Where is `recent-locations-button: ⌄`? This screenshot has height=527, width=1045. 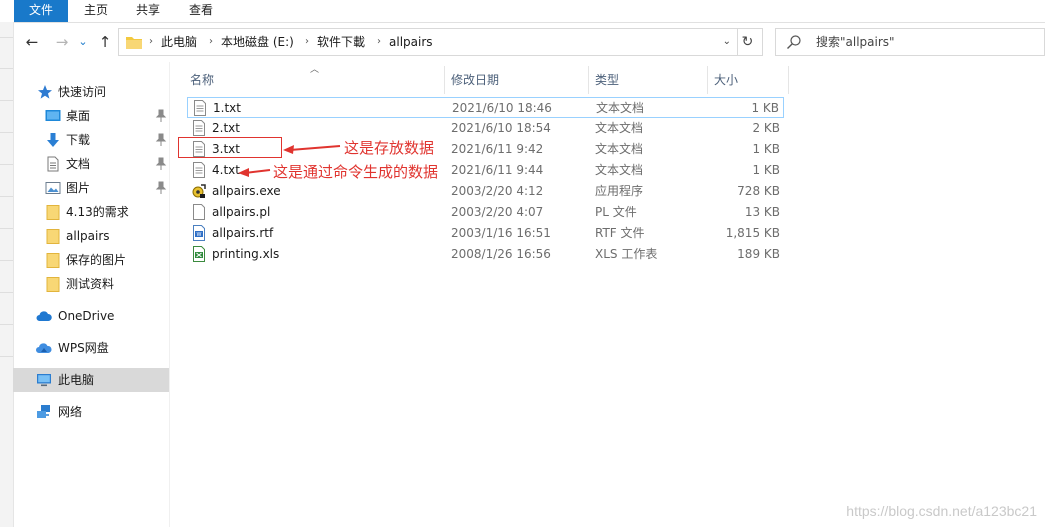
recent-locations-button: ⌄ is located at coordinates (83, 42).